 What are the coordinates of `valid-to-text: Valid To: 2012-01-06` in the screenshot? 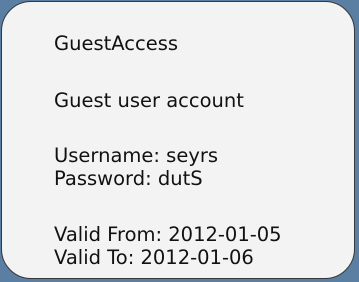 It's located at (154, 257).